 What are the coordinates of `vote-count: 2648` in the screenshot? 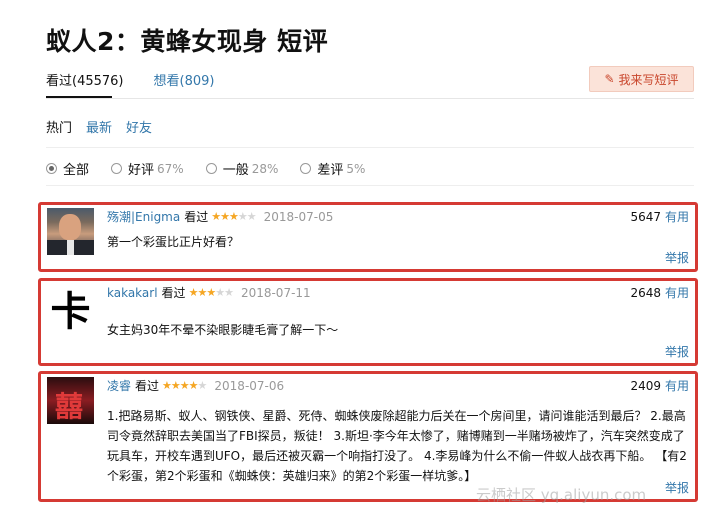 It's located at (645, 293).